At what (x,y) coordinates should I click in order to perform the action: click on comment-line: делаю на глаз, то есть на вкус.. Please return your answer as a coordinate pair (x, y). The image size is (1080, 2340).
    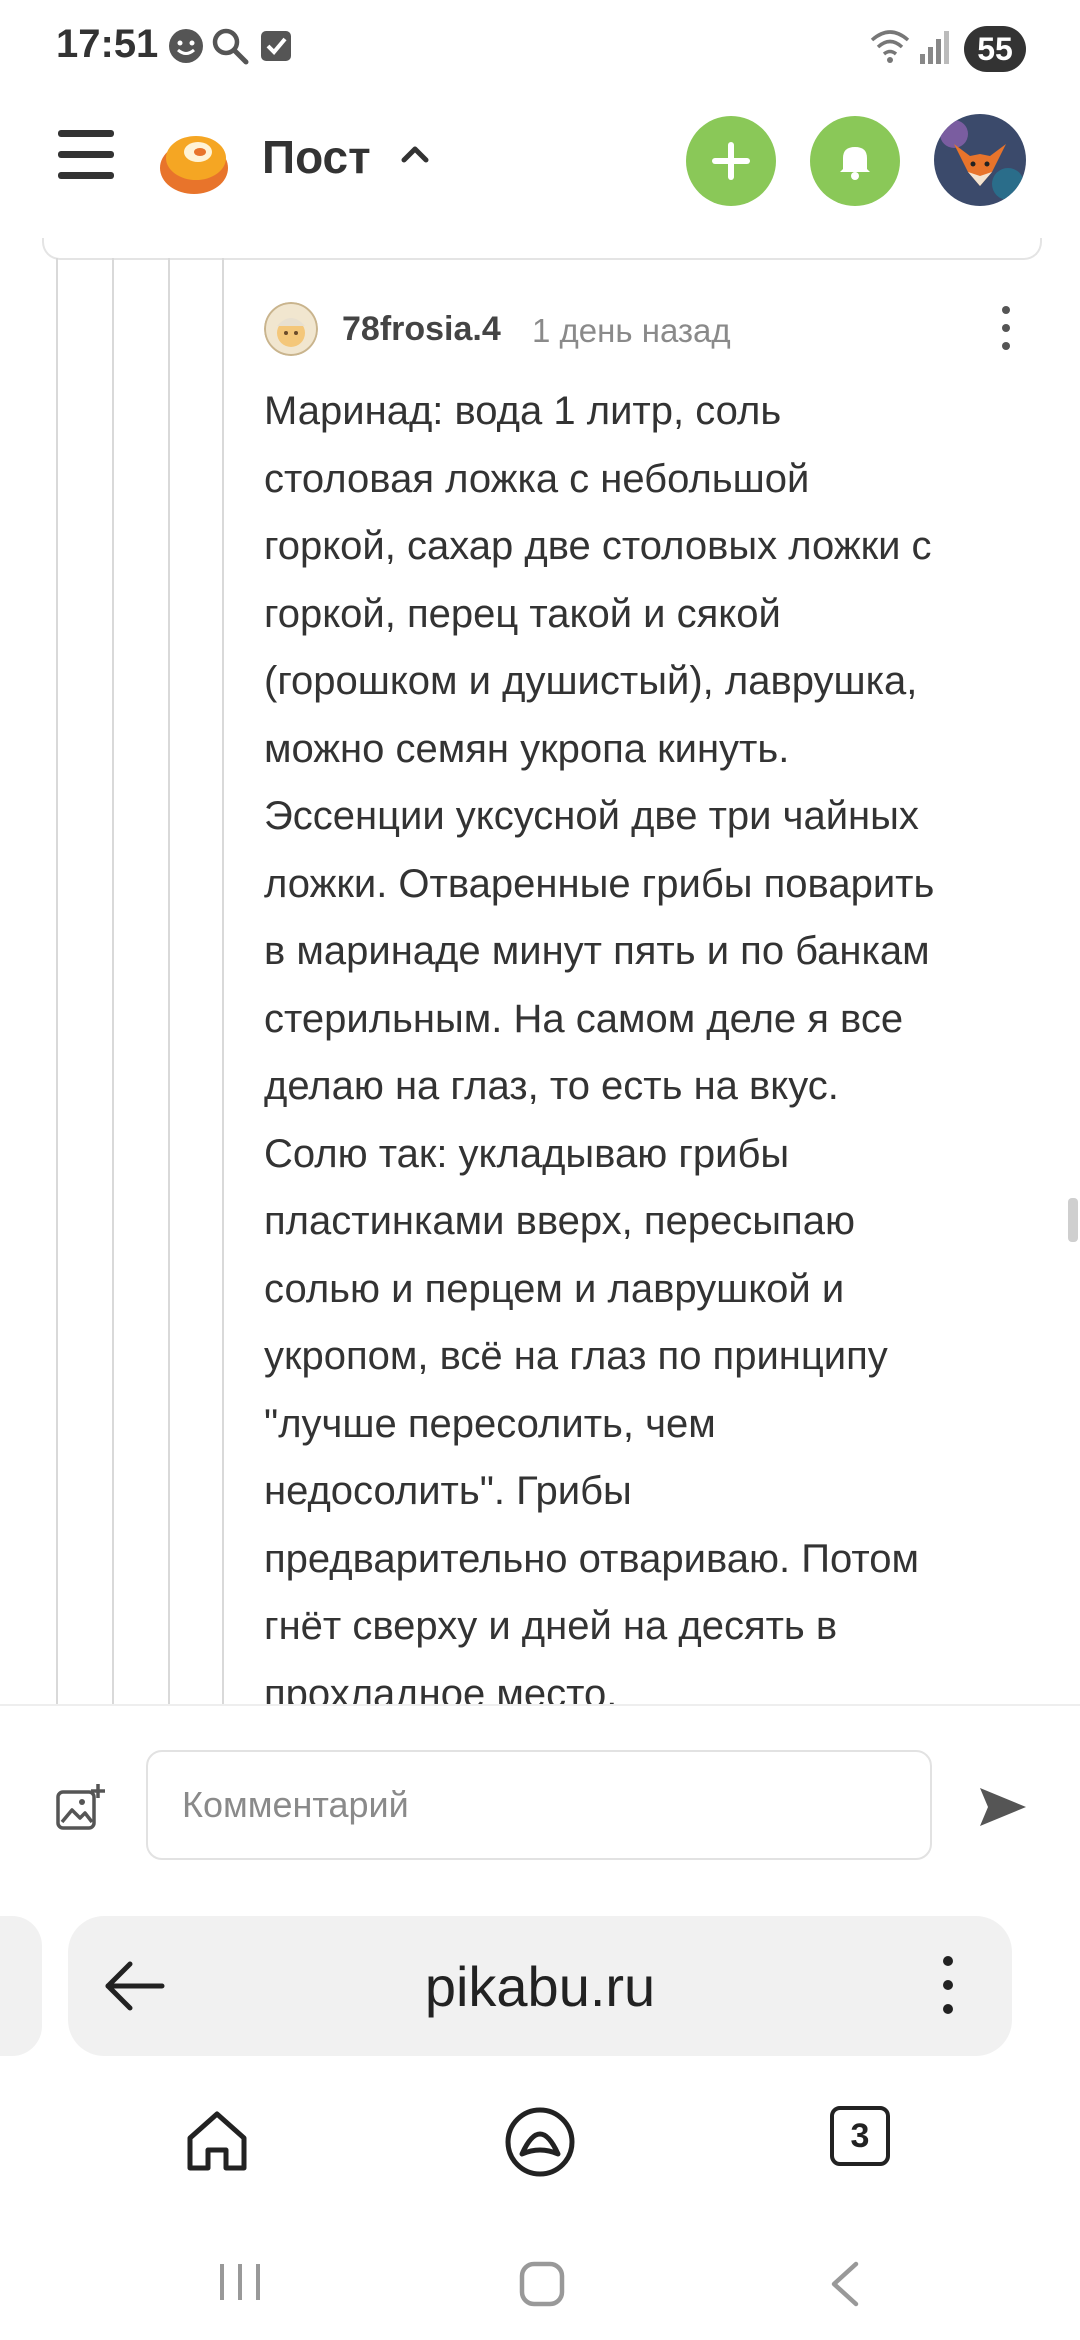
    Looking at the image, I should click on (551, 1086).